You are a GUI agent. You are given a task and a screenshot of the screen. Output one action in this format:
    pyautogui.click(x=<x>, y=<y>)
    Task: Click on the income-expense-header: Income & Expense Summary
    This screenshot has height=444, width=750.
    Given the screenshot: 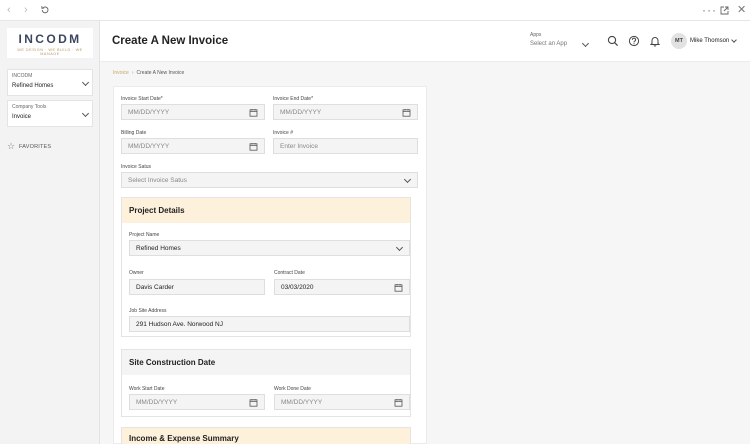 What is the action you would take?
    pyautogui.click(x=266, y=436)
    